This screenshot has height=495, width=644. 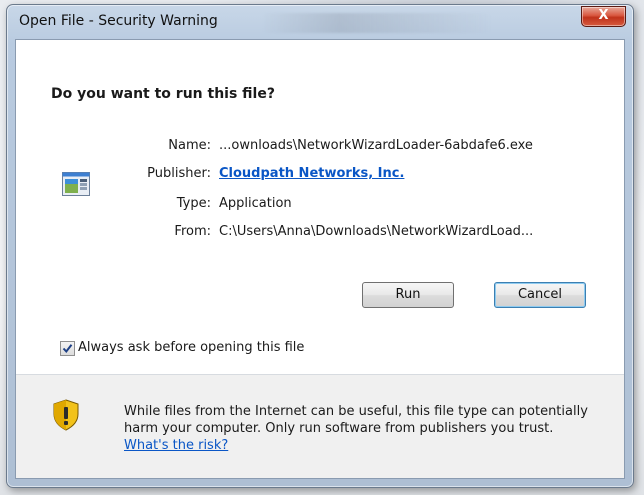 I want to click on checkmark-icon, so click(x=67, y=349).